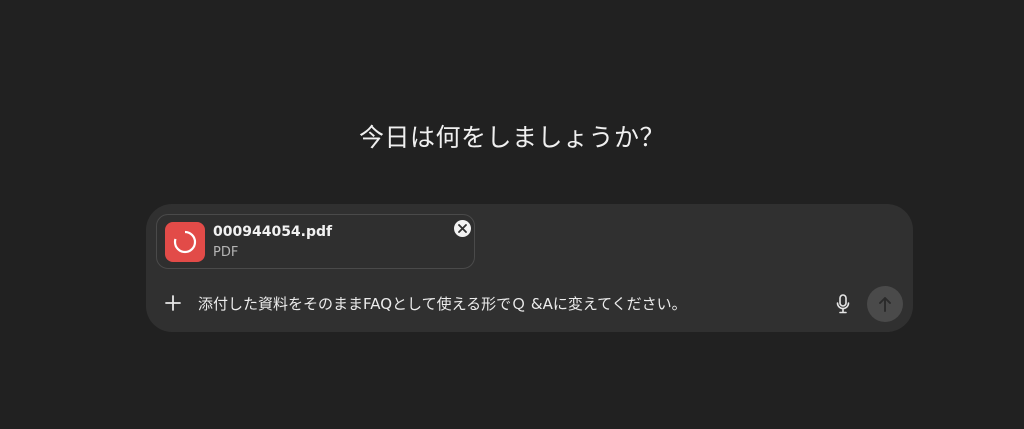 The image size is (1024, 429). I want to click on attachment-file-type: PDF, so click(226, 252).